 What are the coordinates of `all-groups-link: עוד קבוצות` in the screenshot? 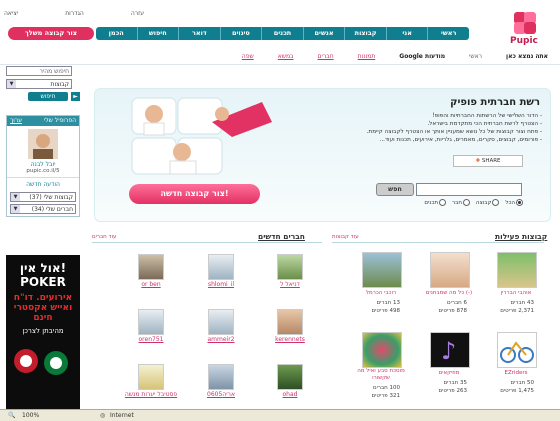 It's located at (345, 237).